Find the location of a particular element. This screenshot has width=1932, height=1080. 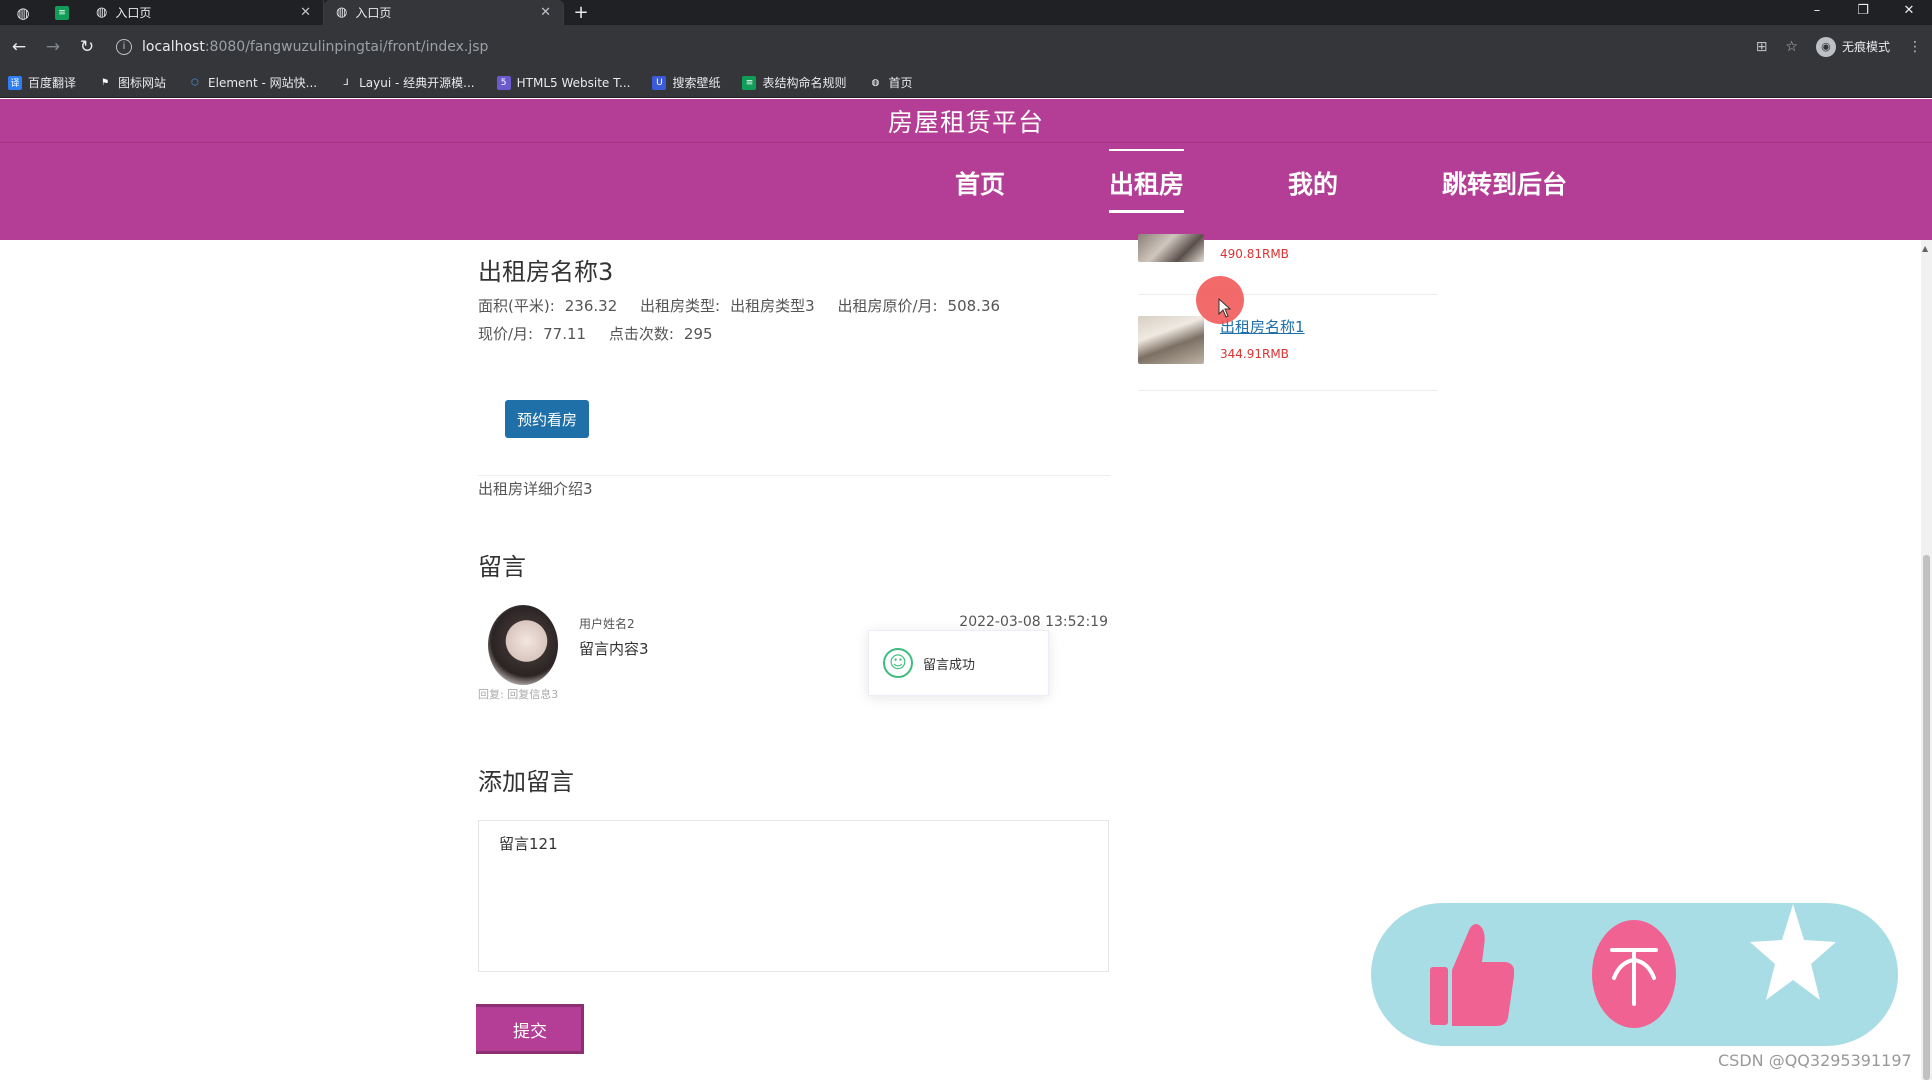

type-label: 出租房类型: is located at coordinates (680, 306).